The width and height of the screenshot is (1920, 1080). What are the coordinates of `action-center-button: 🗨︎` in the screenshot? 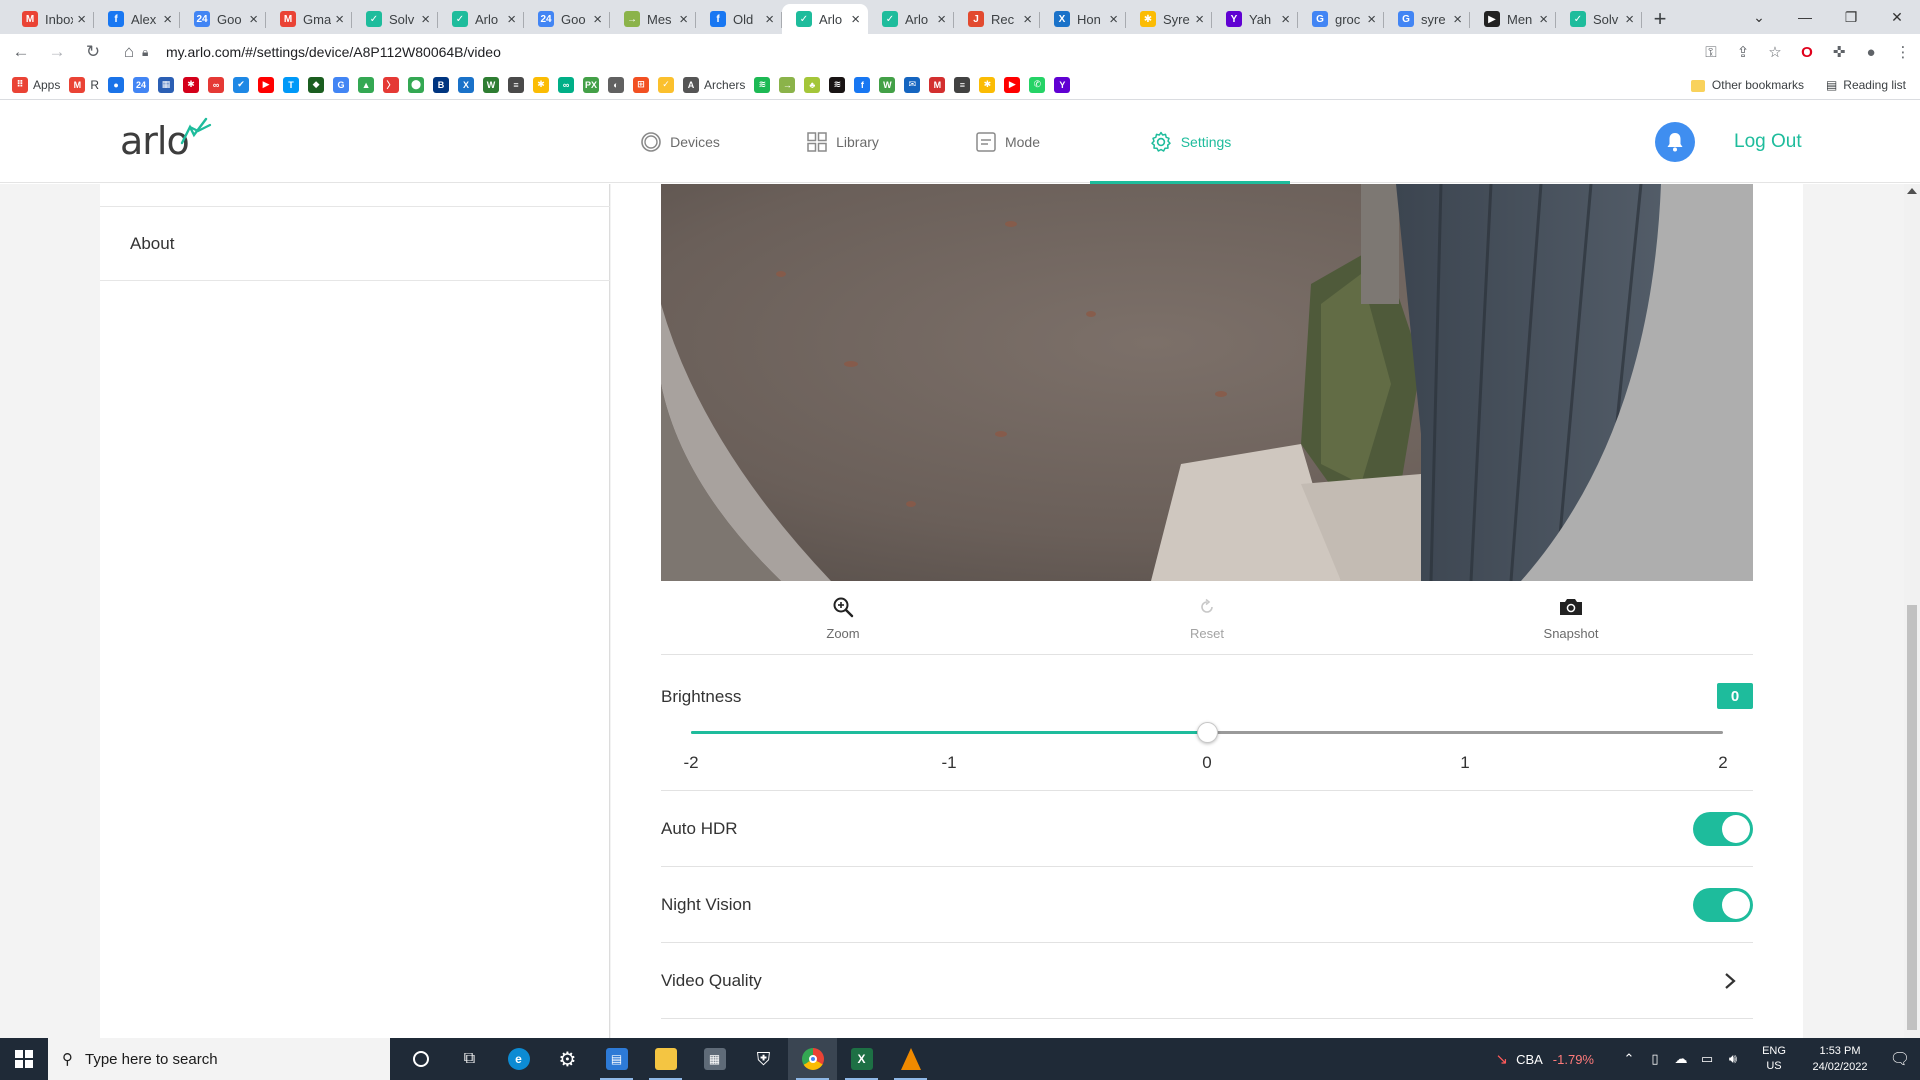 It's located at (1900, 1059).